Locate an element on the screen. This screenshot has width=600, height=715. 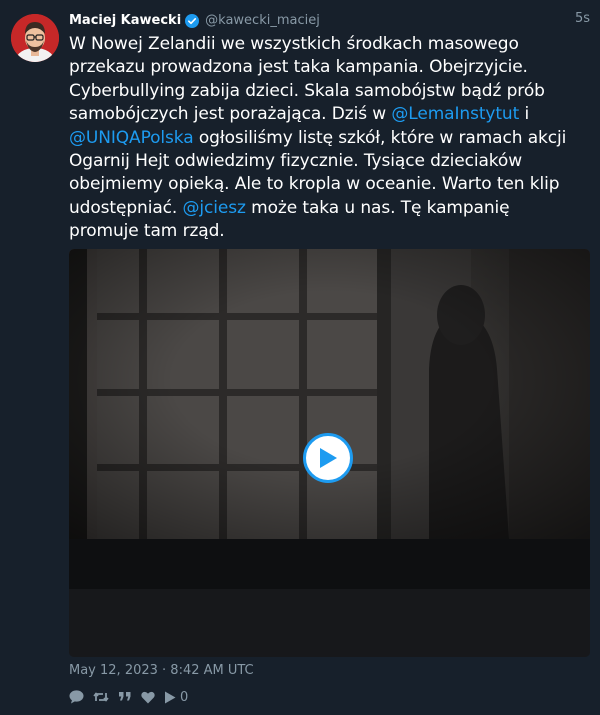
mention-link: @LemaInstytut is located at coordinates (455, 114).